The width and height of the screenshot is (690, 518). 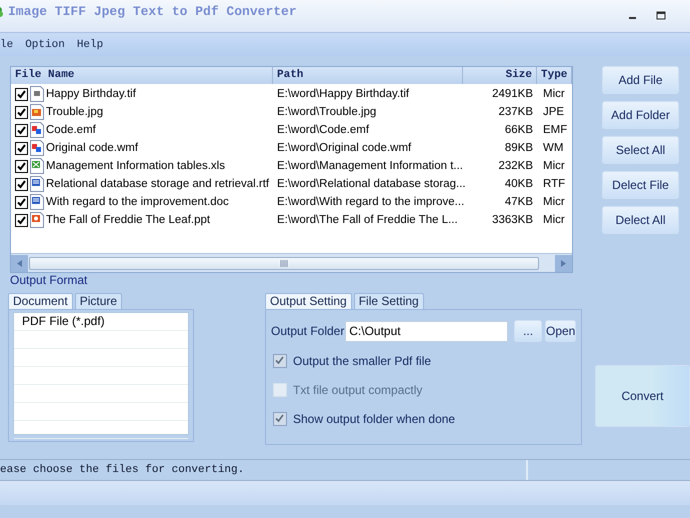 What do you see at coordinates (128, 220) in the screenshot?
I see `file-name: The Fall of Freddie The Leaf.ppt` at bounding box center [128, 220].